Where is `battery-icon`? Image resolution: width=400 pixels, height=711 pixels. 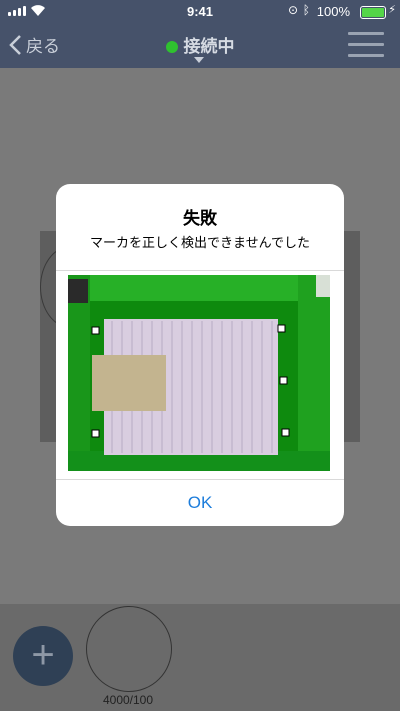 battery-icon is located at coordinates (373, 12).